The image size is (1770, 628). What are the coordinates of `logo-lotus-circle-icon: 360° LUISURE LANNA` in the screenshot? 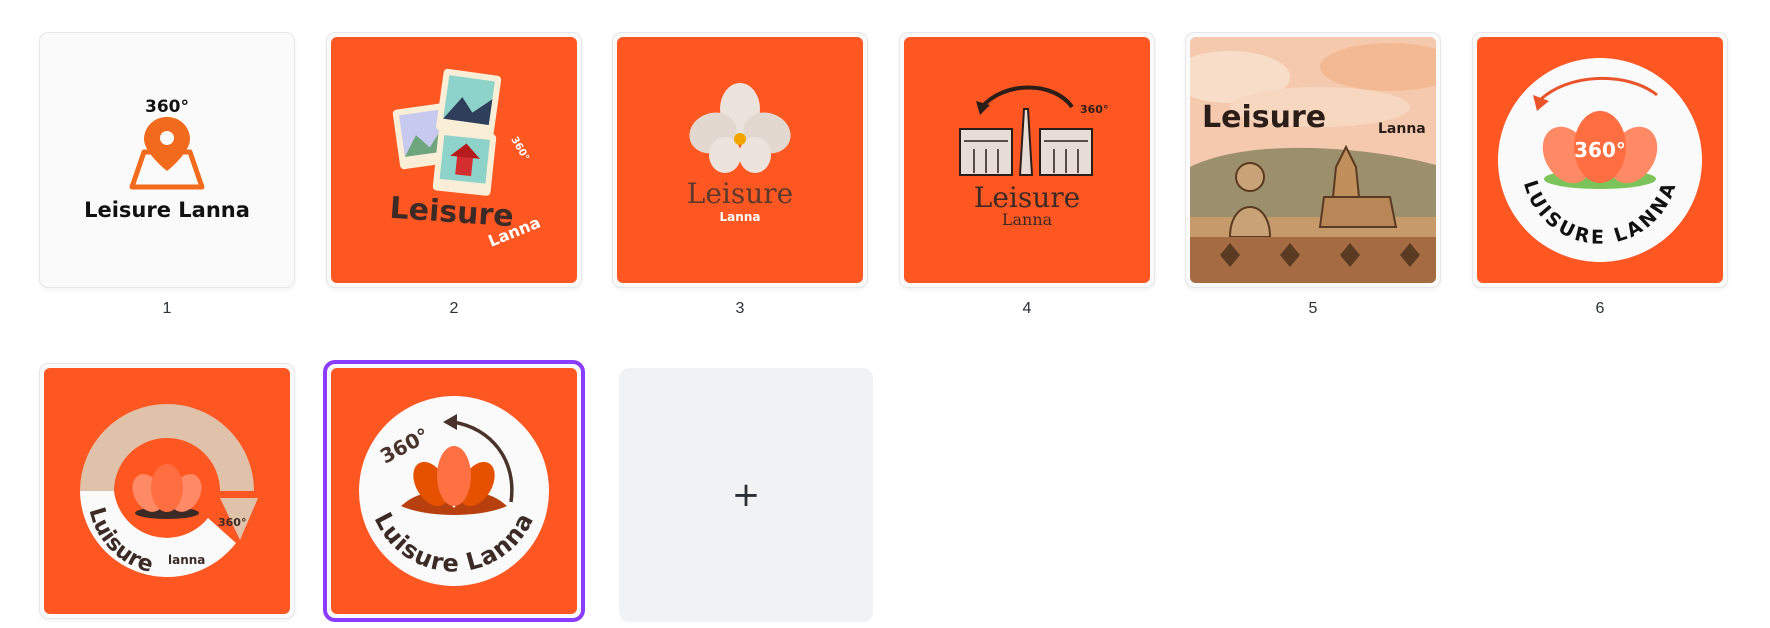 It's located at (1600, 160).